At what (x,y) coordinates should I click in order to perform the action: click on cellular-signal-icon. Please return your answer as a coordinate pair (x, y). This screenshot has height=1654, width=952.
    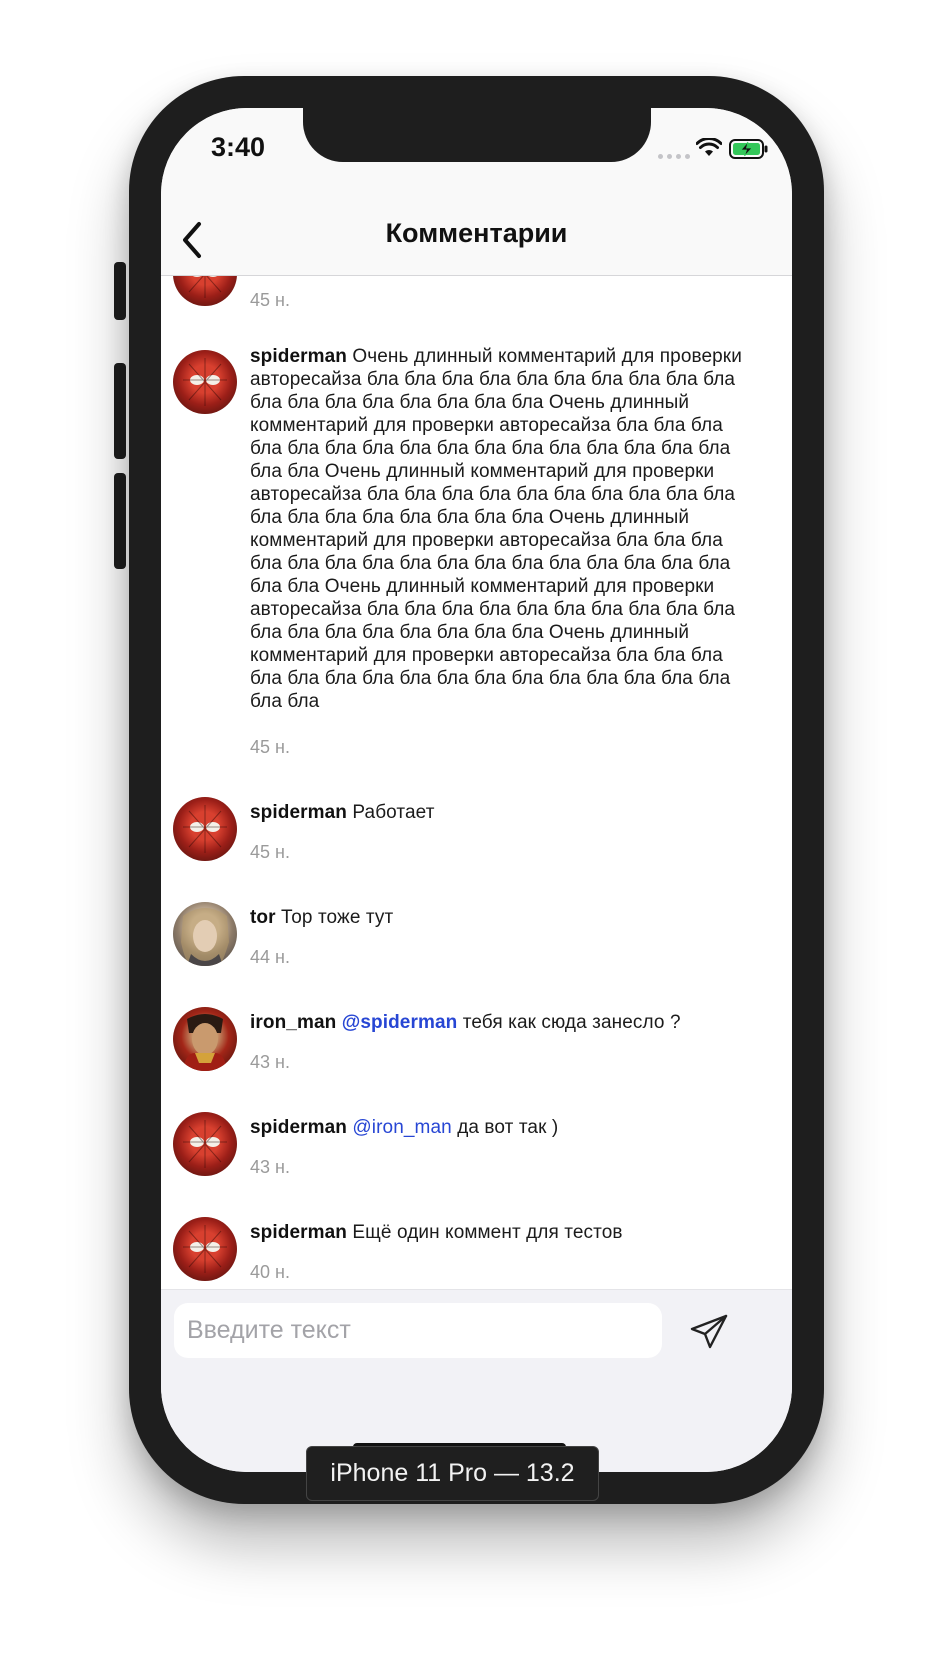
    Looking at the image, I should click on (674, 156).